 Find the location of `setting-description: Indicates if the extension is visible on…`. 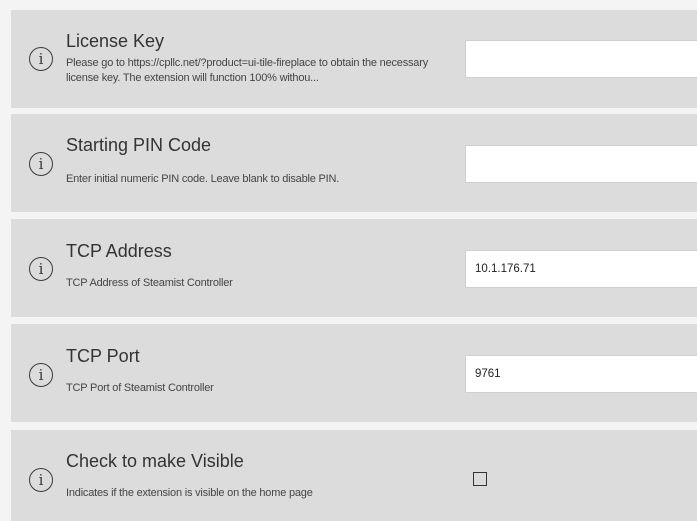

setting-description: Indicates if the extension is visible on… is located at coordinates (189, 493).